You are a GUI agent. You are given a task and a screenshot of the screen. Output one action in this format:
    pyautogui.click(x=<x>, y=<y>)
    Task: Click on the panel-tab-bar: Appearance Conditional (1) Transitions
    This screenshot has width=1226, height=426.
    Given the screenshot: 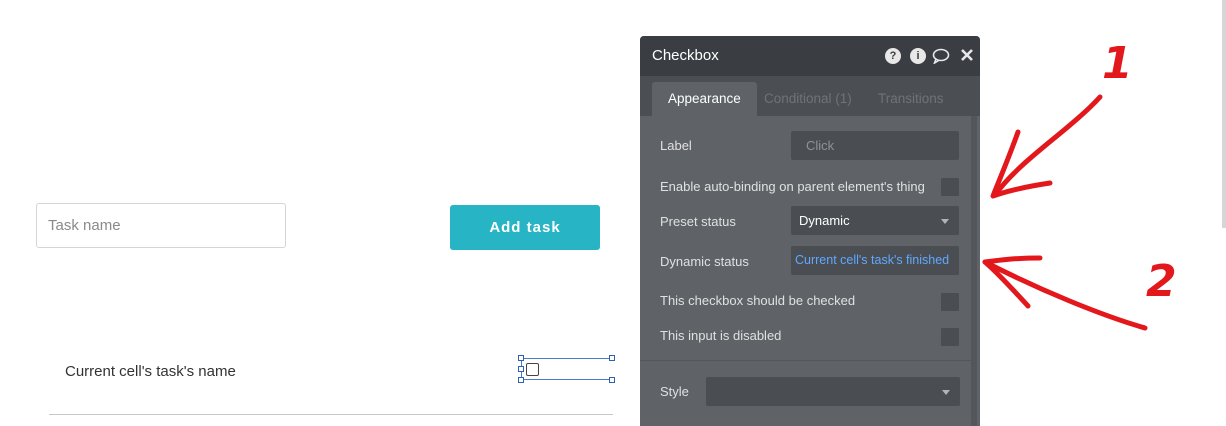 What is the action you would take?
    pyautogui.click(x=810, y=96)
    